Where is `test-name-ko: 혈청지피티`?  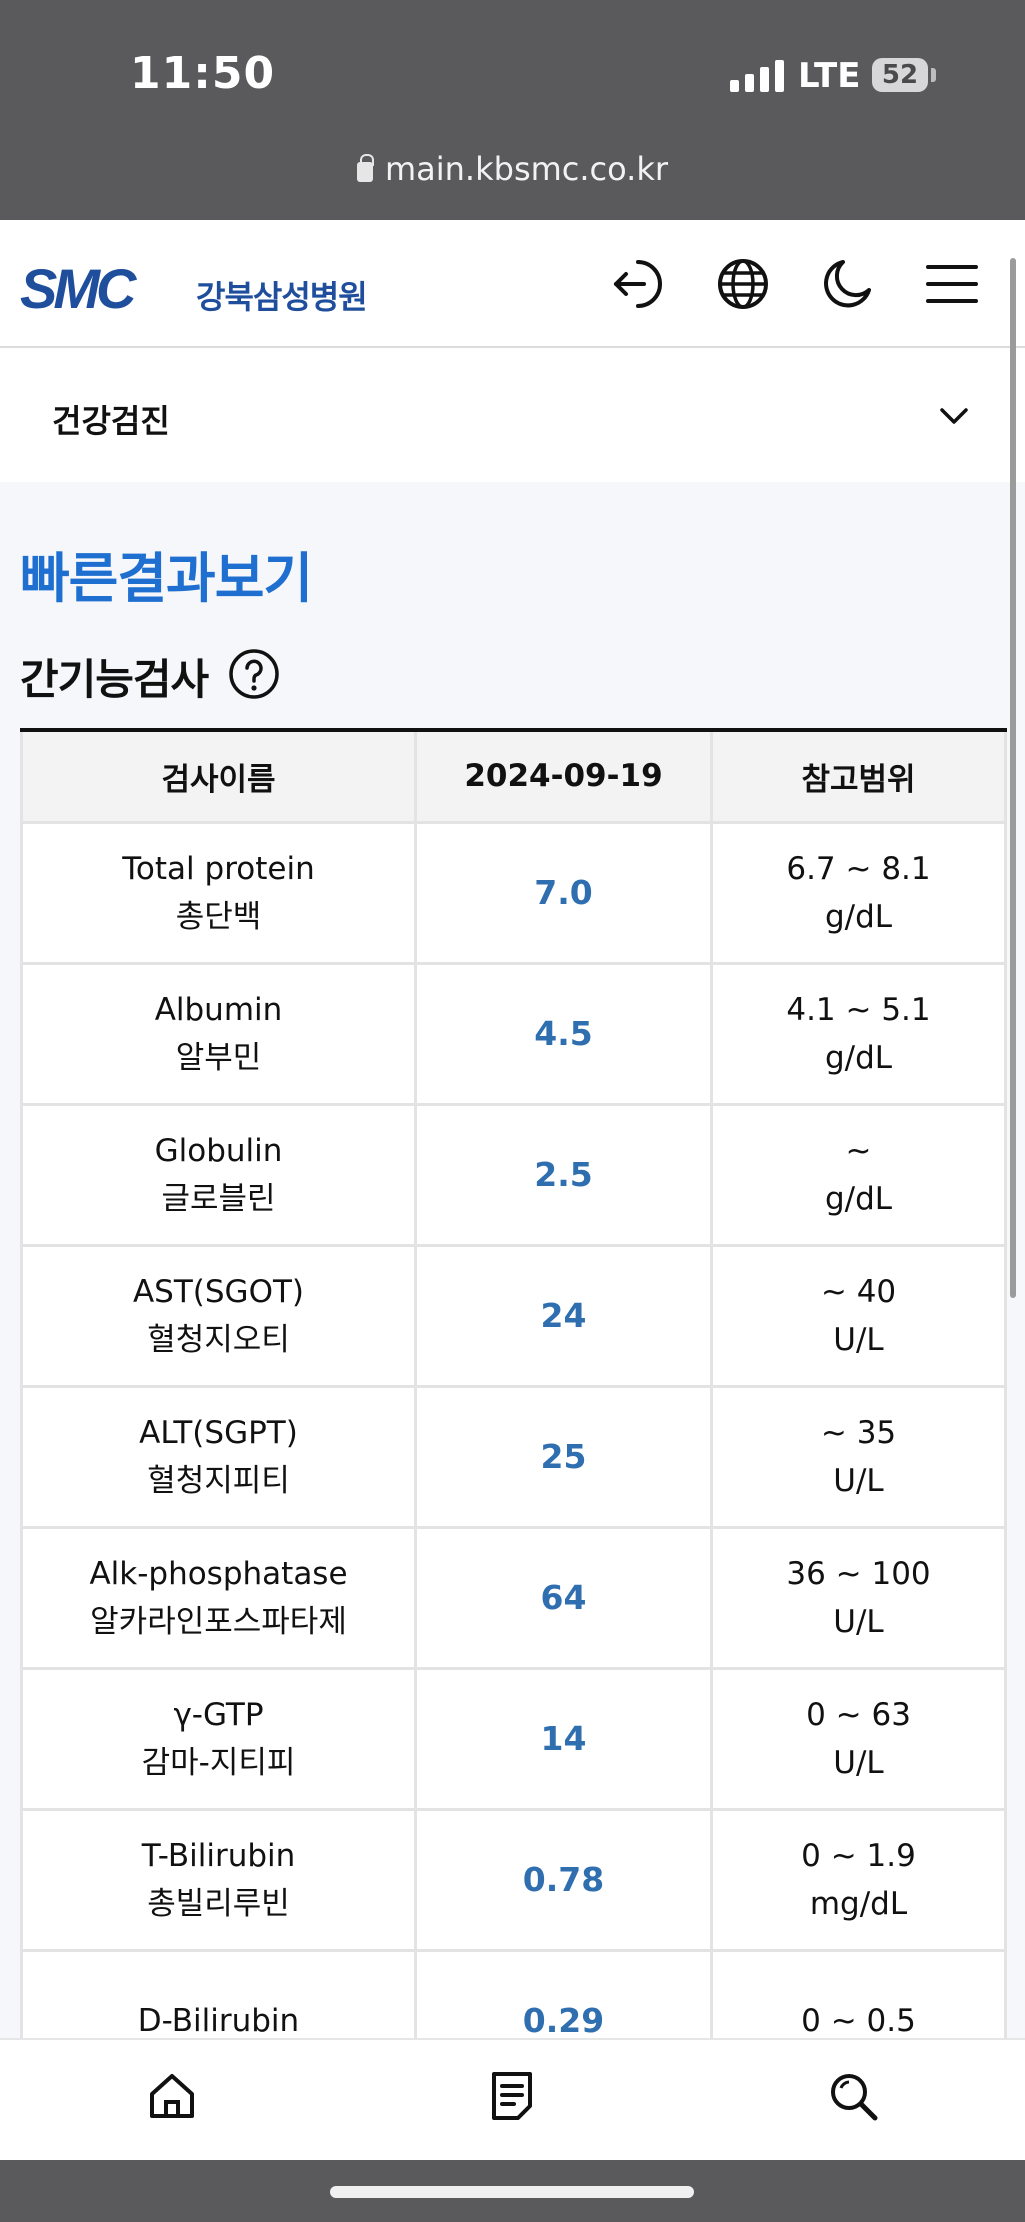 test-name-ko: 혈청지피티 is located at coordinates (218, 1480).